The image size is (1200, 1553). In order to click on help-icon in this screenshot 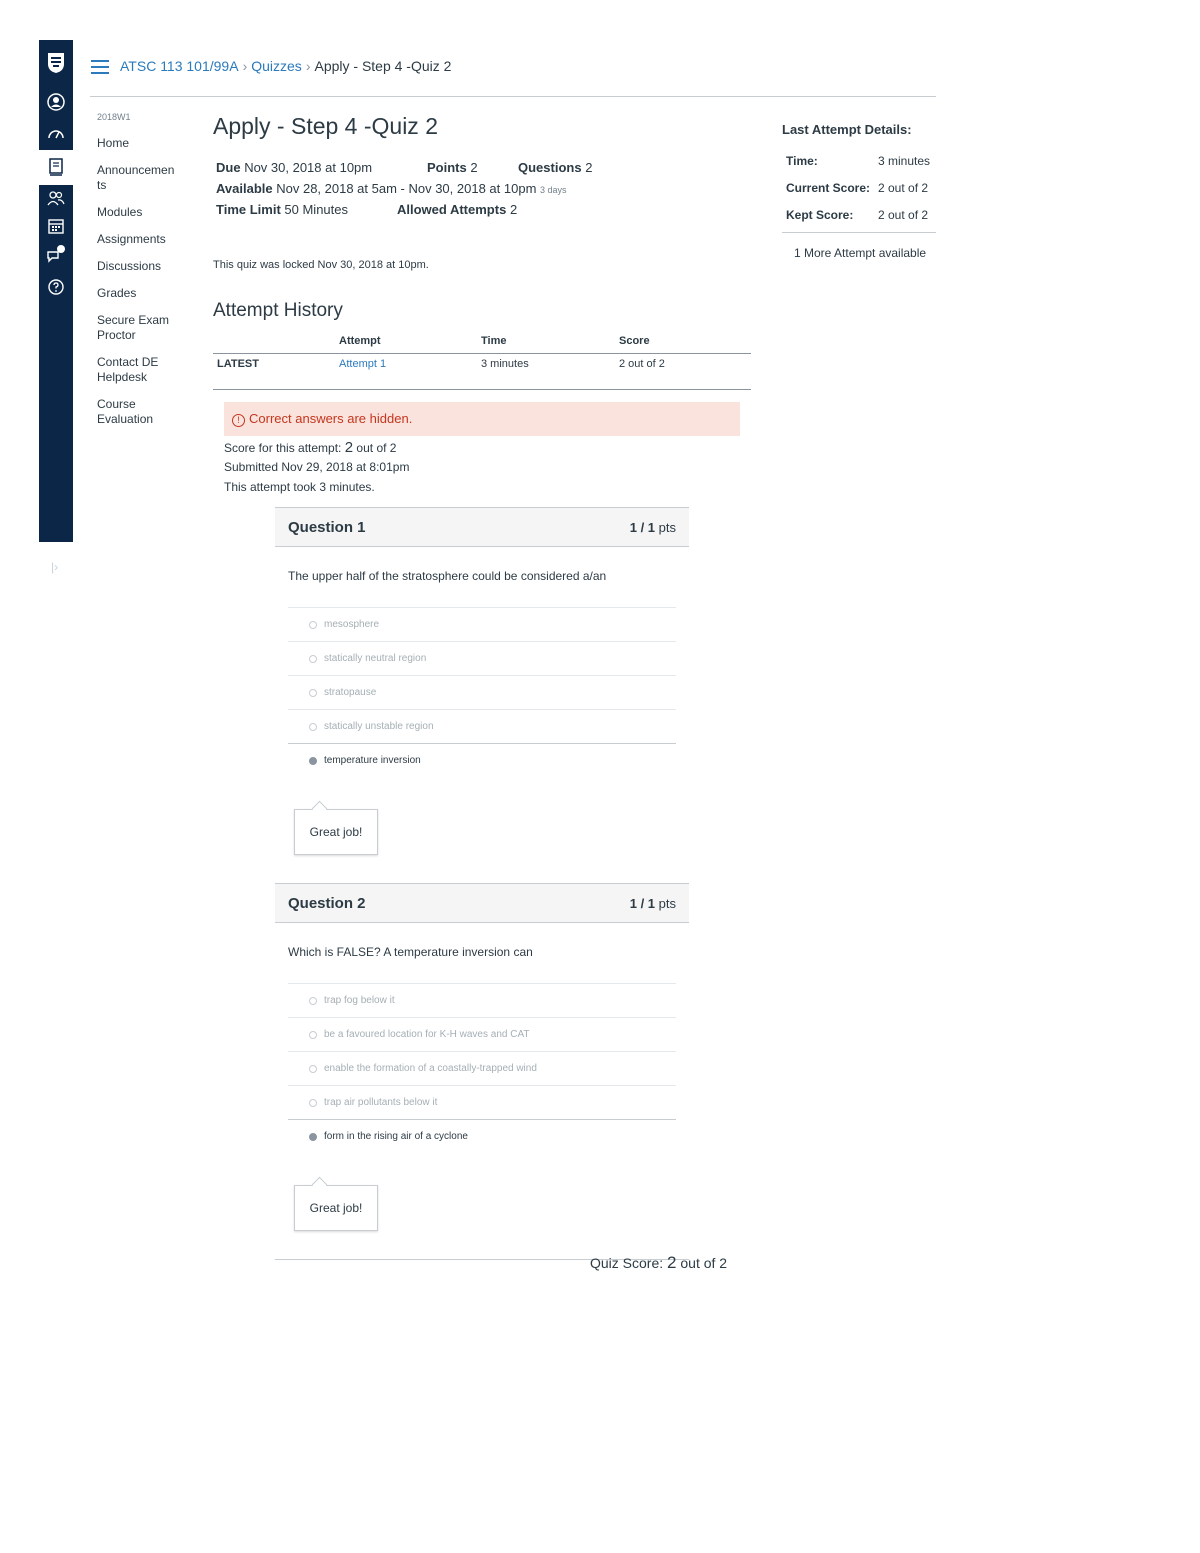, I will do `click(56, 287)`.